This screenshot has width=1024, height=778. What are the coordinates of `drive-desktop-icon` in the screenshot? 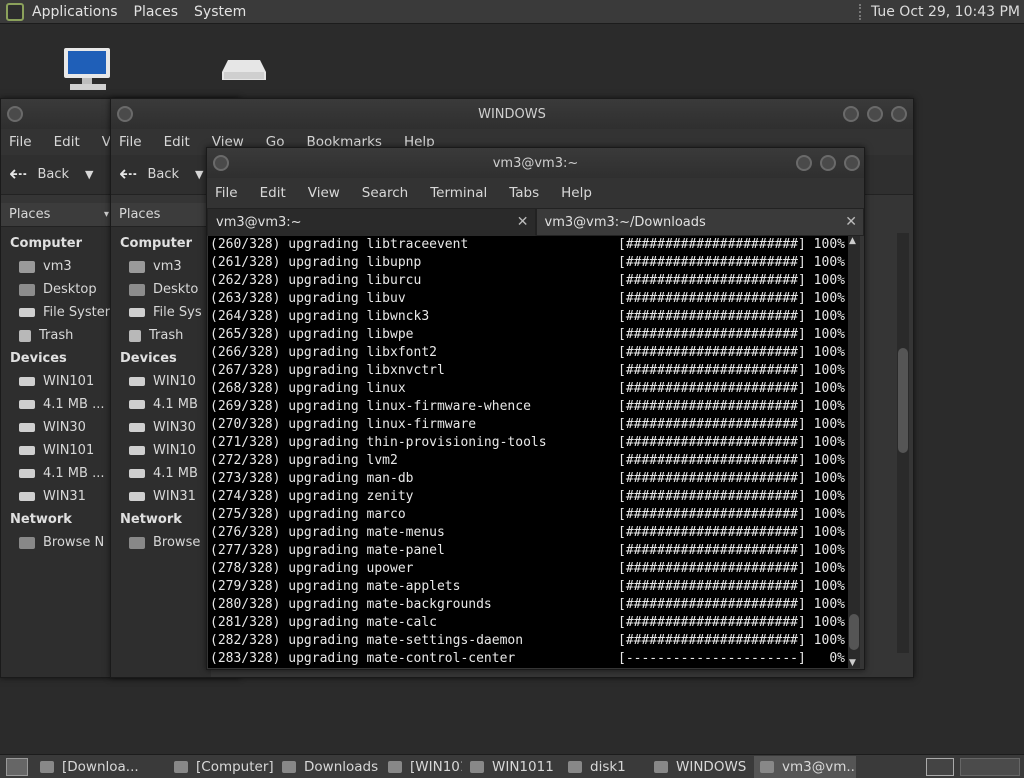 It's located at (244, 73).